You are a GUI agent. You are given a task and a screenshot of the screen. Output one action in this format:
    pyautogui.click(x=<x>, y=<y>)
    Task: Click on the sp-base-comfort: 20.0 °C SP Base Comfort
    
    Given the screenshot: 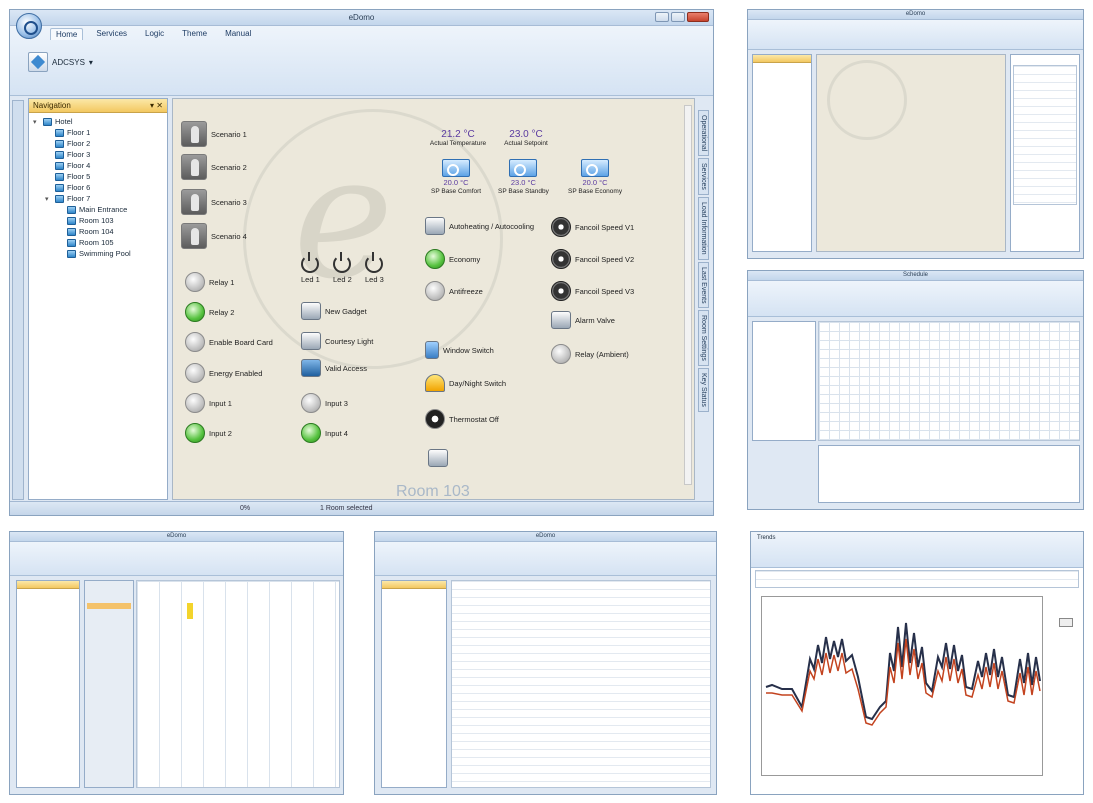 What is the action you would take?
    pyautogui.click(x=456, y=177)
    